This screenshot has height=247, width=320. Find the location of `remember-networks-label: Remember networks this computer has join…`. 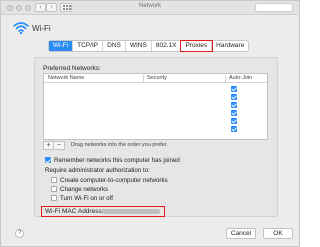

remember-networks-label: Remember networks this computer has join… is located at coordinates (117, 160).